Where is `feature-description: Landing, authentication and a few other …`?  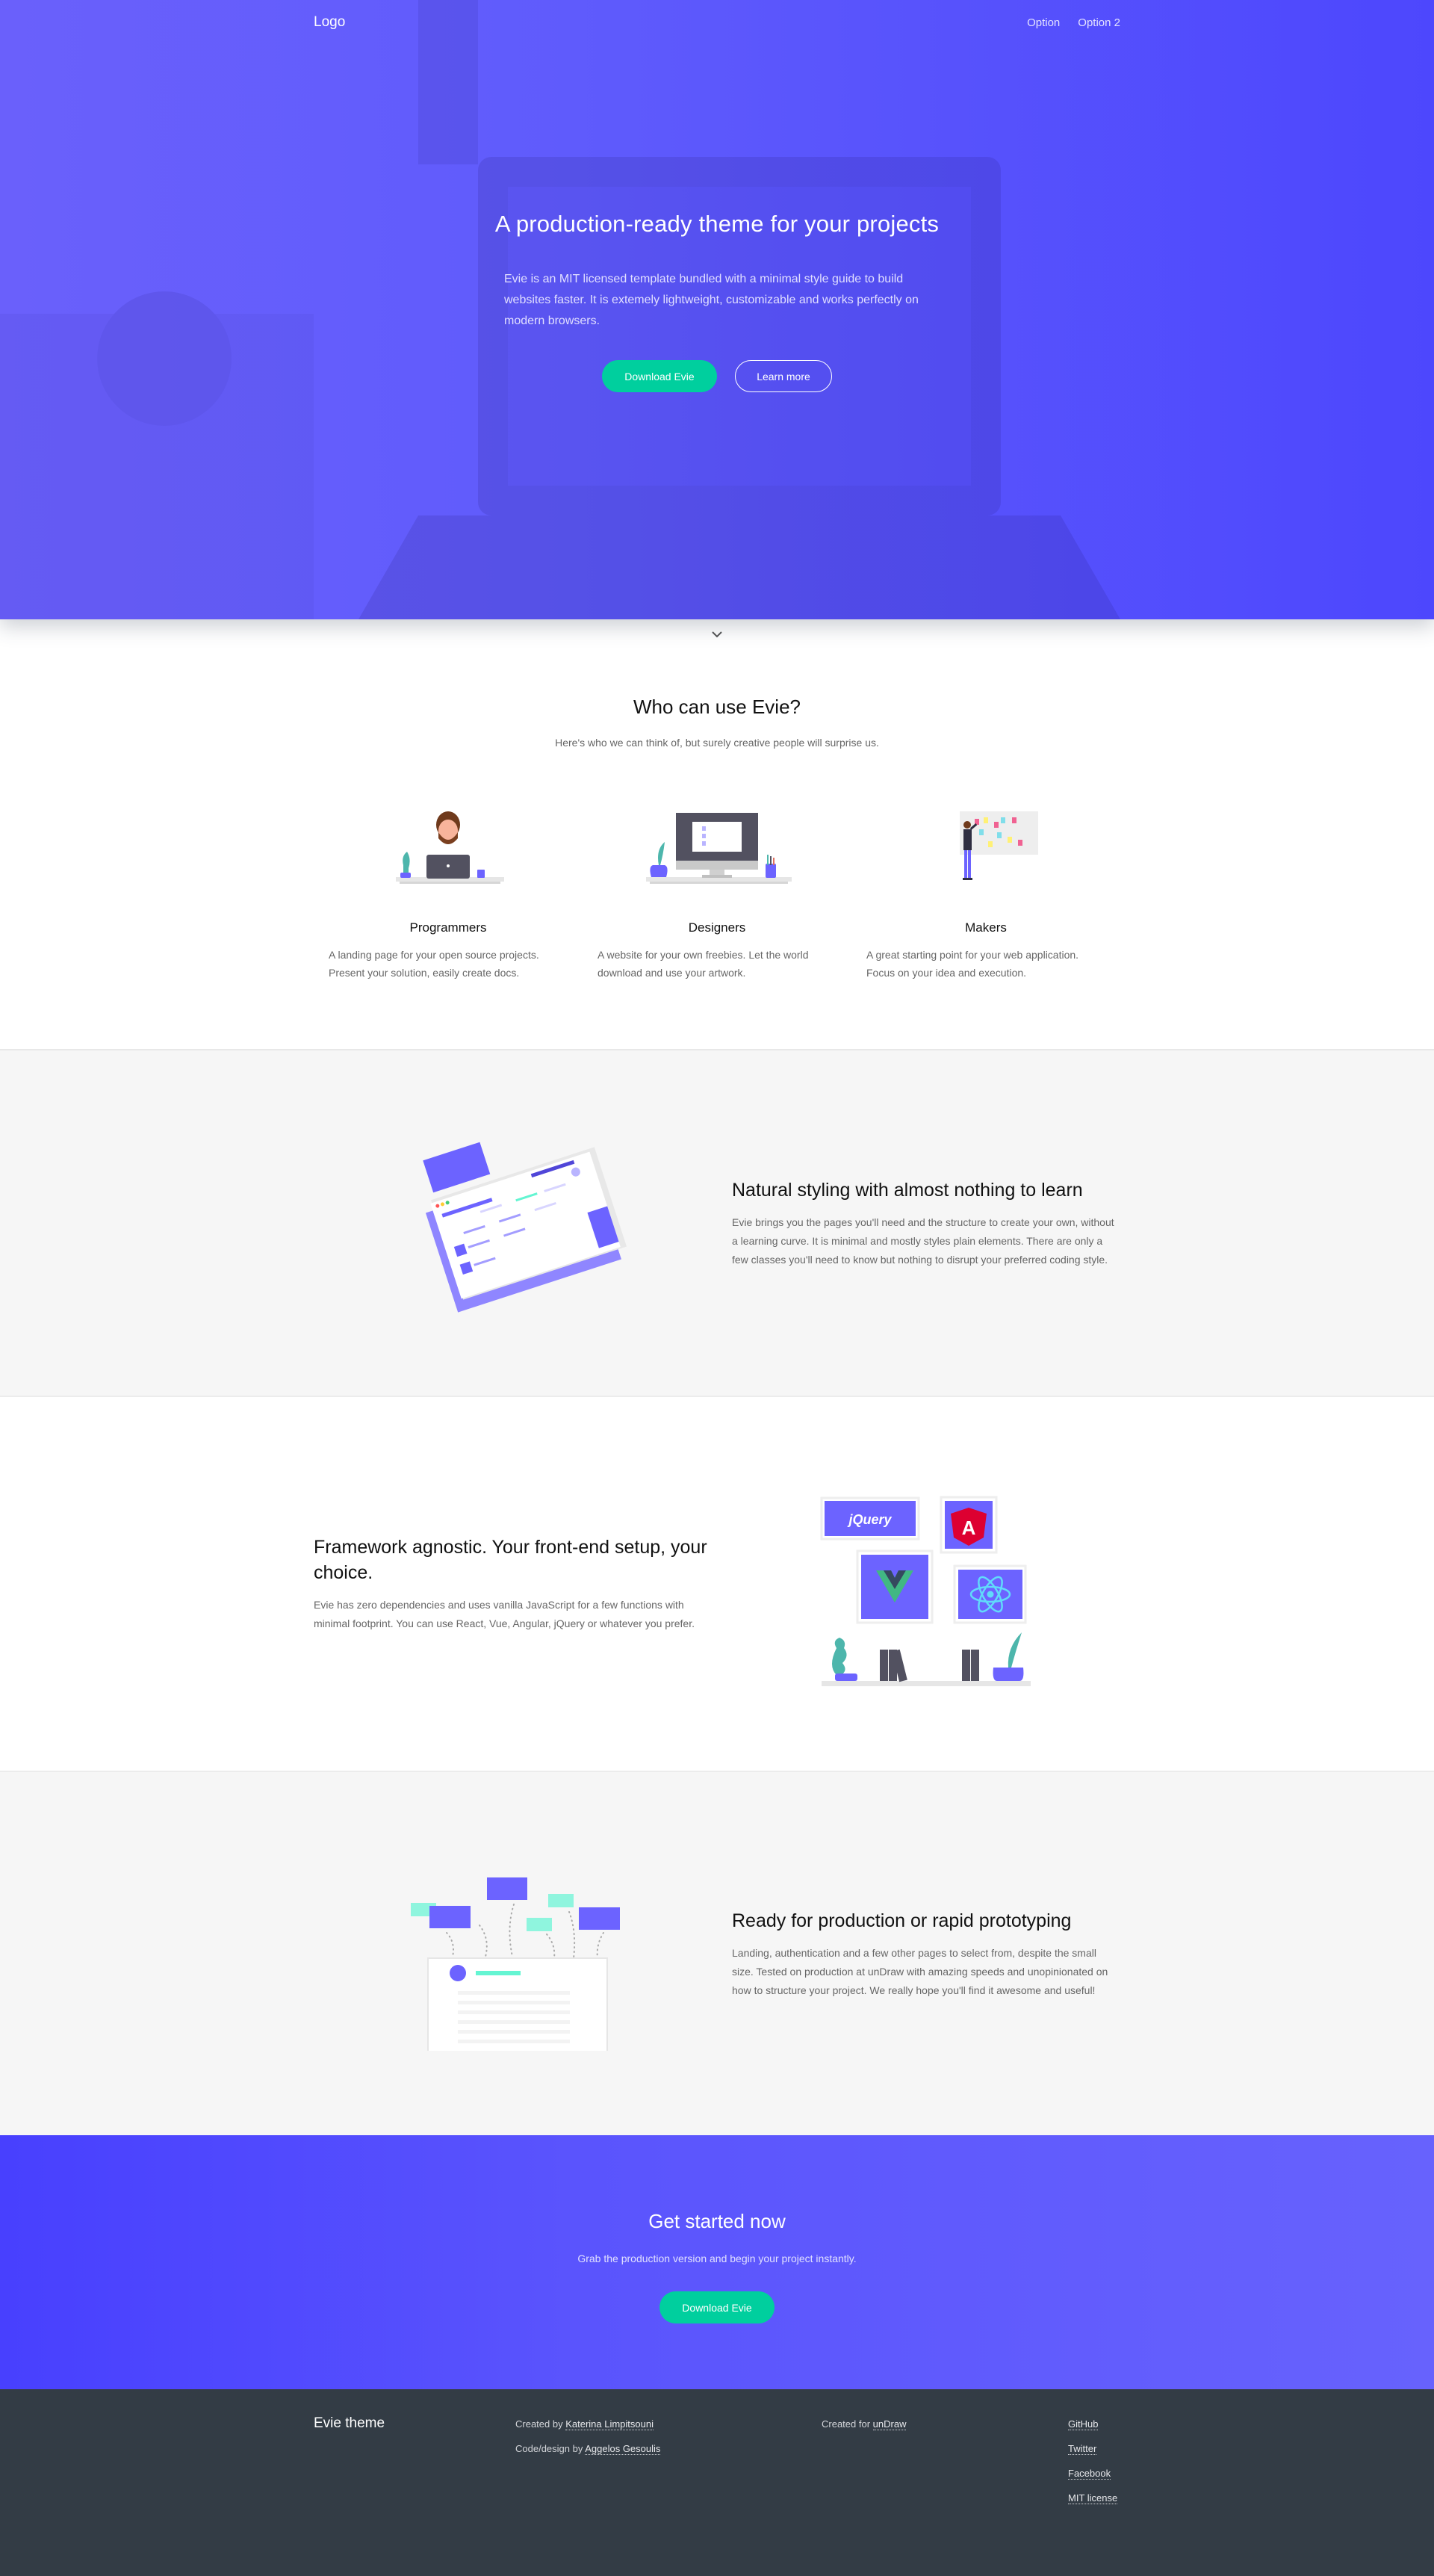 feature-description: Landing, authentication and a few other … is located at coordinates (920, 1971).